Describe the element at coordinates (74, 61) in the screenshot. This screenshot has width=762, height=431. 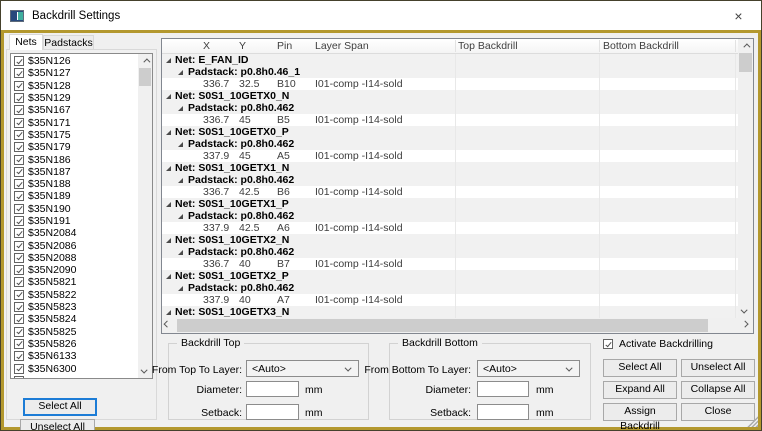
I see `net-list-item: $35N126` at that location.